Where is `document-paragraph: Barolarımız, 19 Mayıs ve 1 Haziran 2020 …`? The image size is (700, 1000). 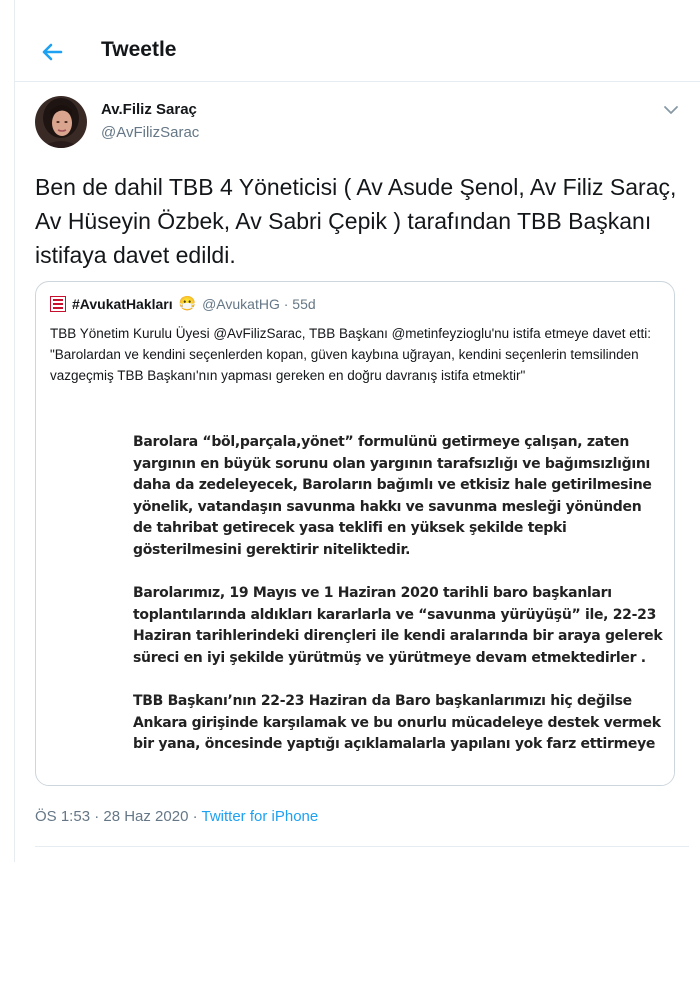
document-paragraph: Barolarımız, 19 Mayıs ve 1 Haziran 2020 … is located at coordinates (398, 625).